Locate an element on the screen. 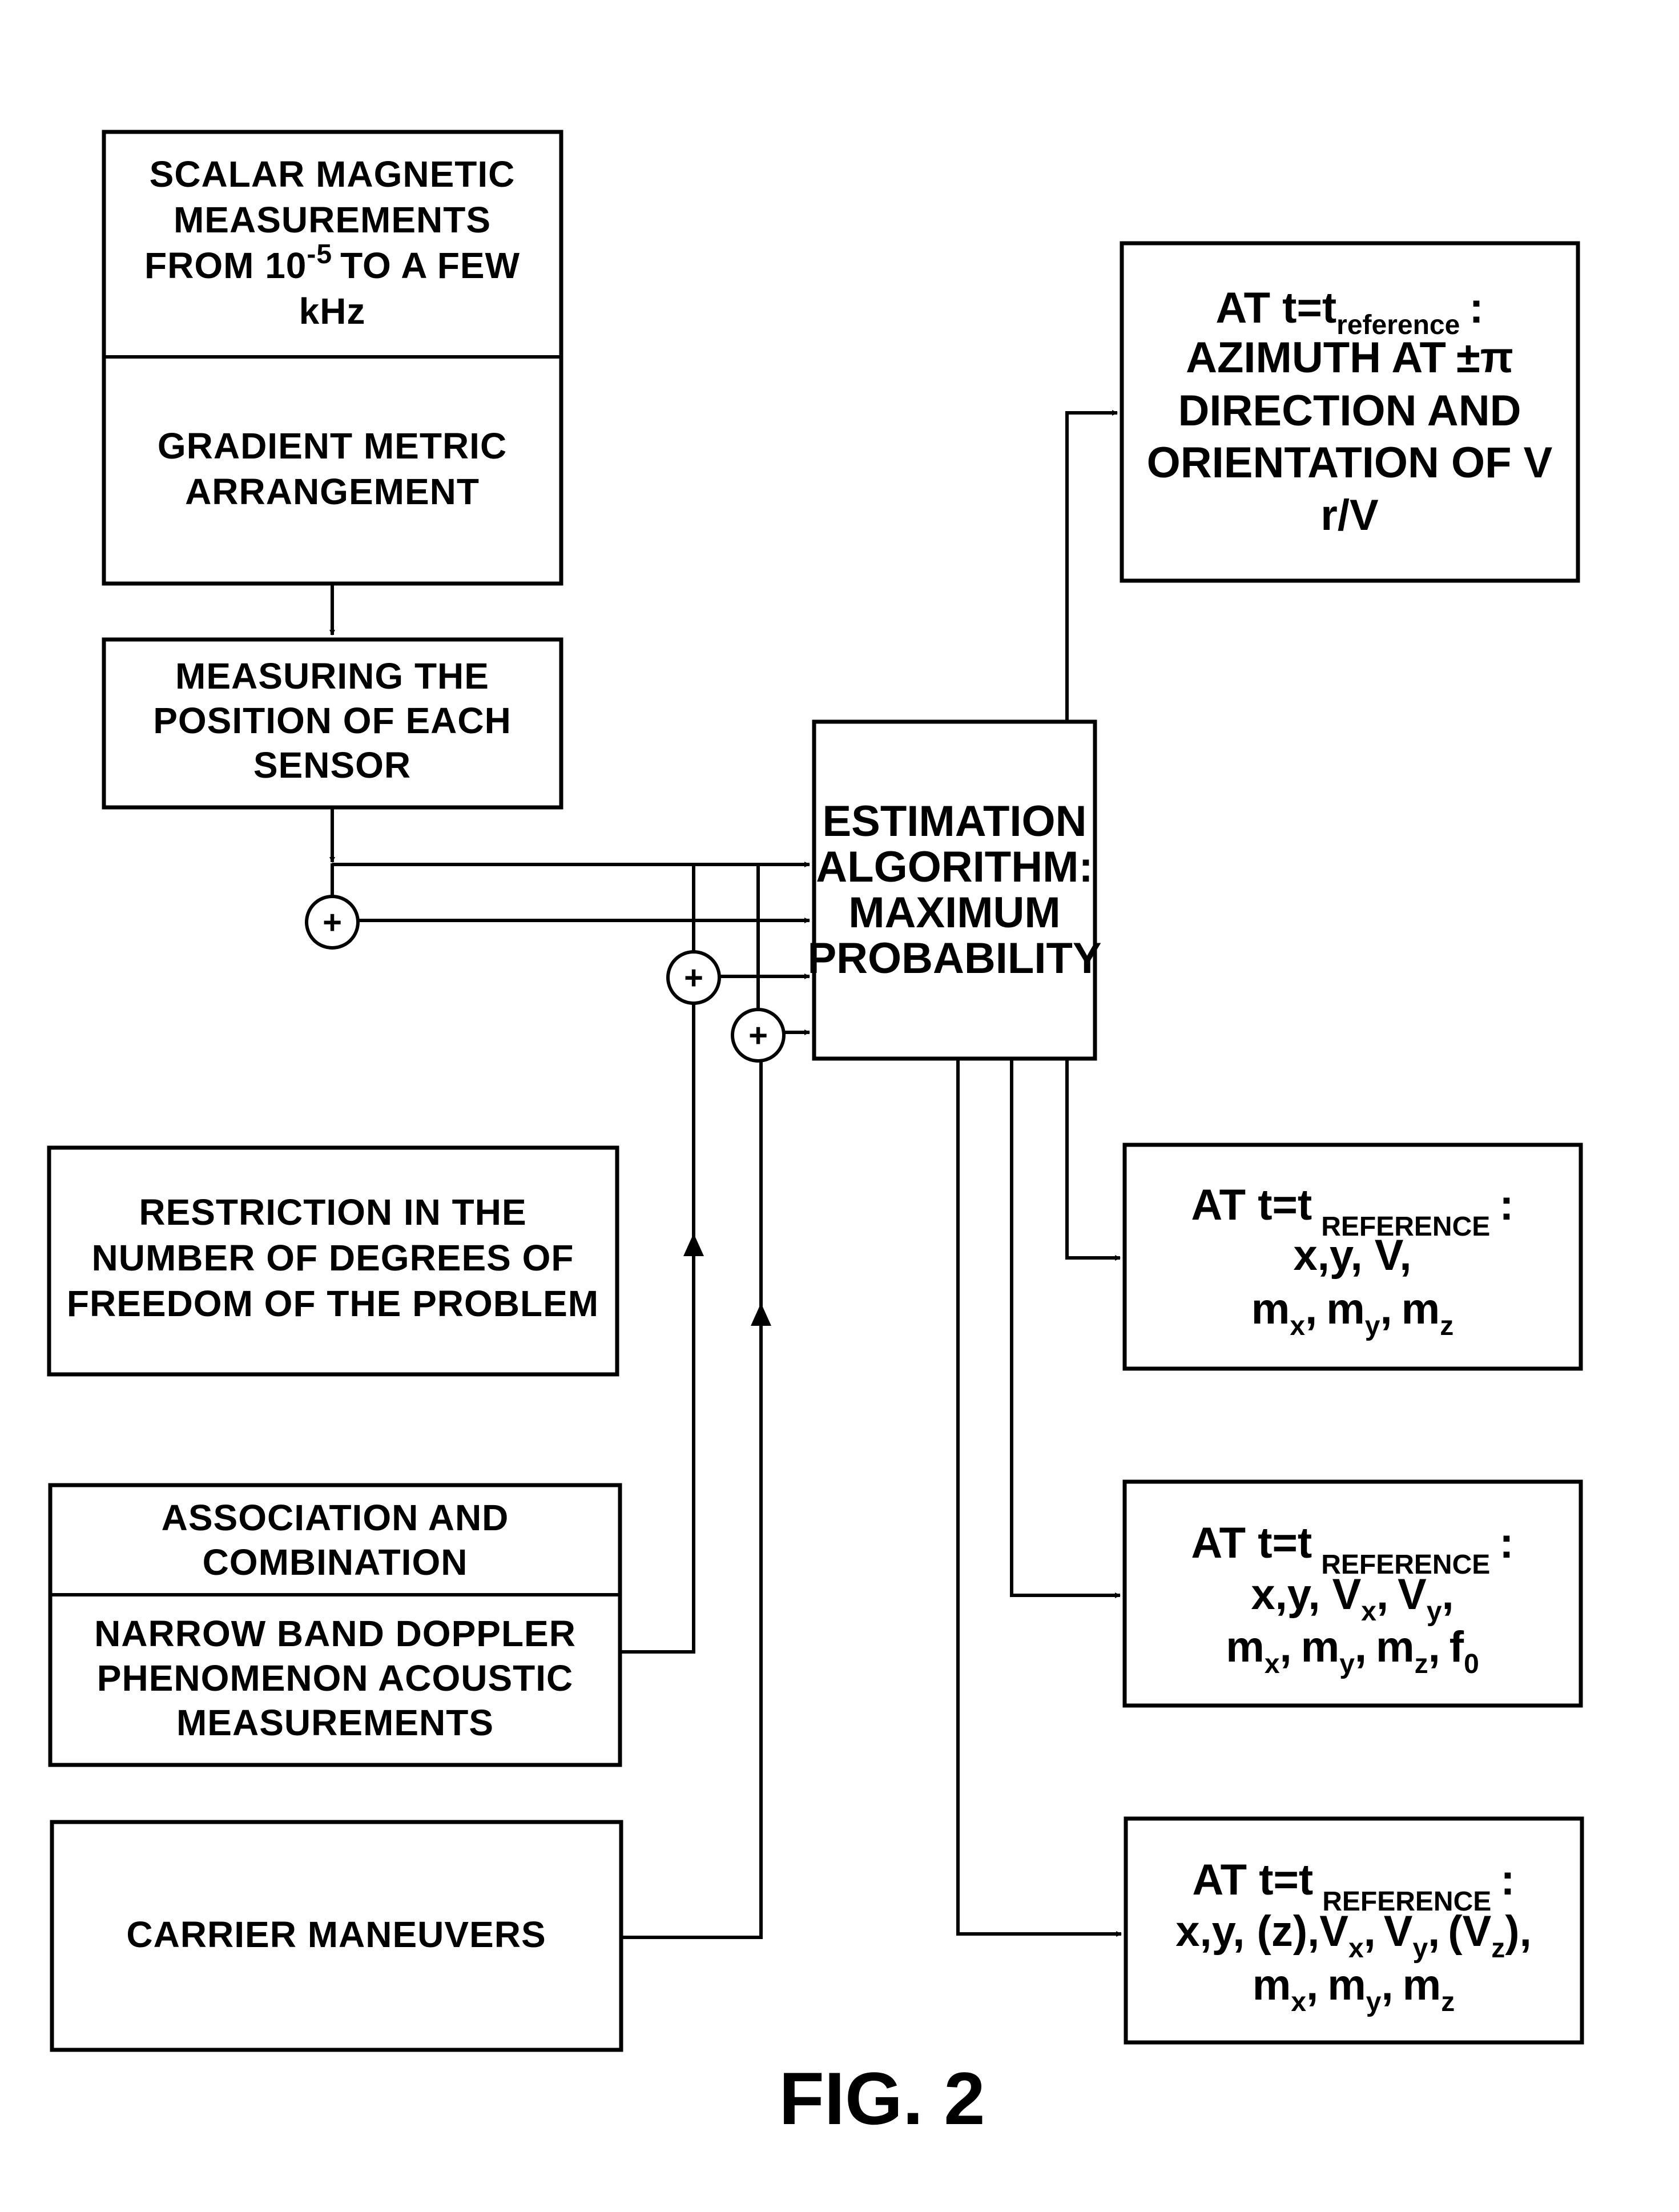 The height and width of the screenshot is (2212, 1679). association-line-1: ASSOCIATION AND is located at coordinates (335, 1517).